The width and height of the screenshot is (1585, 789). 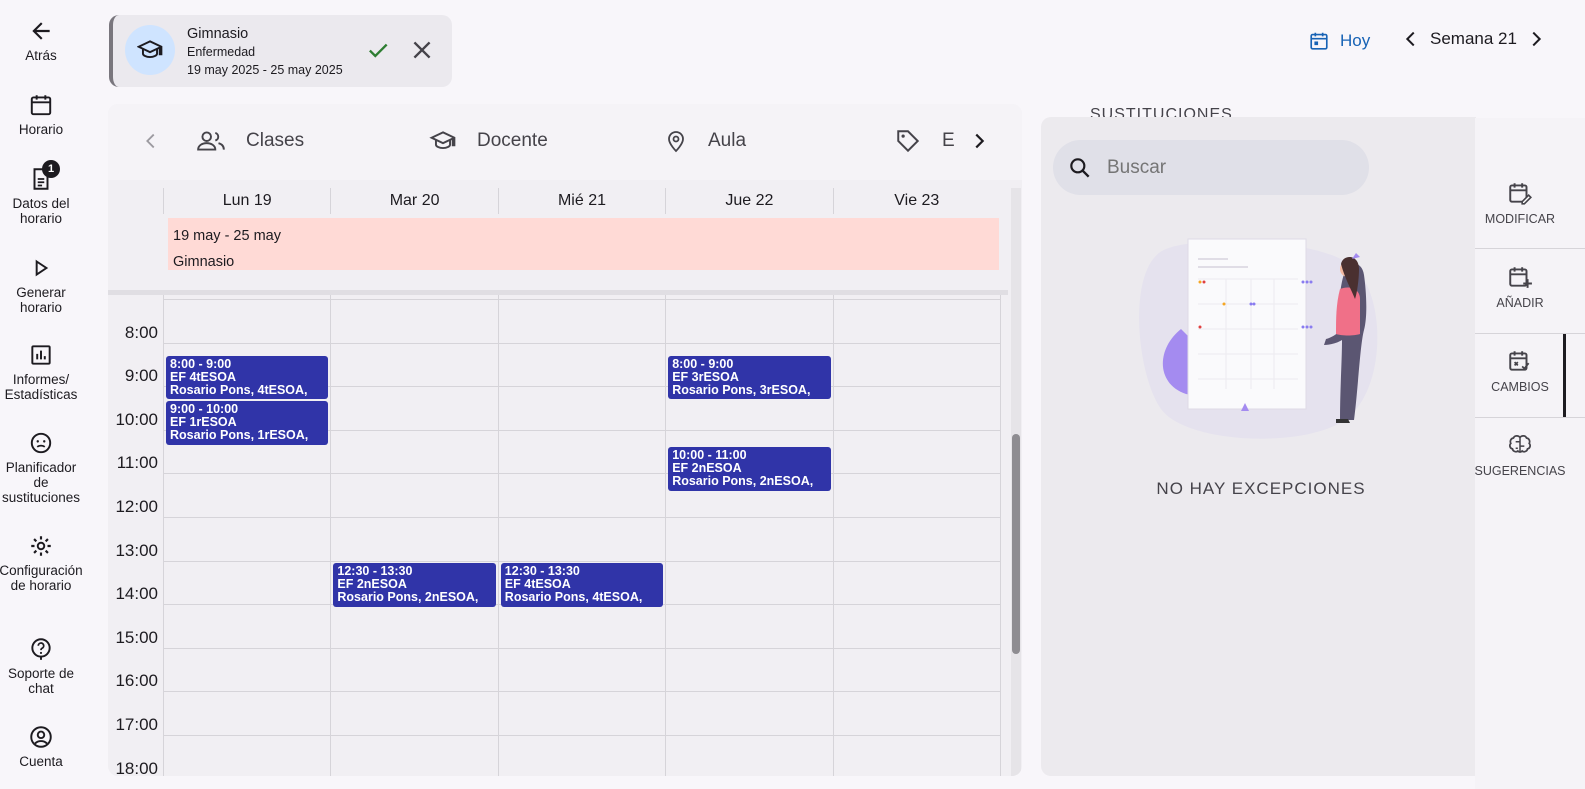 I want to click on day-header: Lun 19, so click(x=246, y=201).